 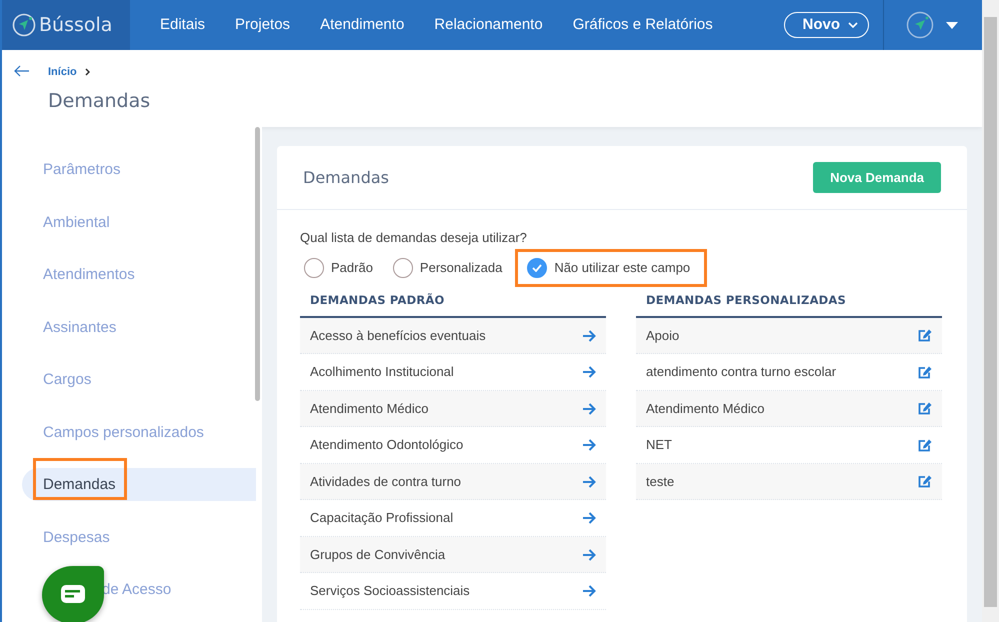 What do you see at coordinates (139, 327) in the screenshot?
I see `sidebar-item: Assinantes` at bounding box center [139, 327].